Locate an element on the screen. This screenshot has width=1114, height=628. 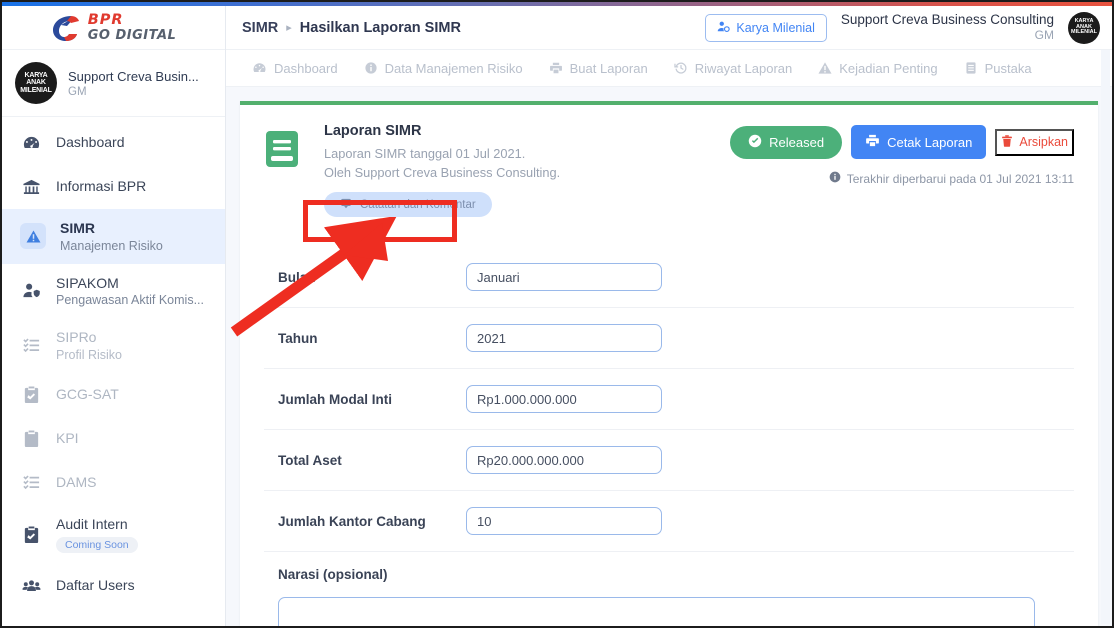
user-role: GM is located at coordinates (1044, 34).